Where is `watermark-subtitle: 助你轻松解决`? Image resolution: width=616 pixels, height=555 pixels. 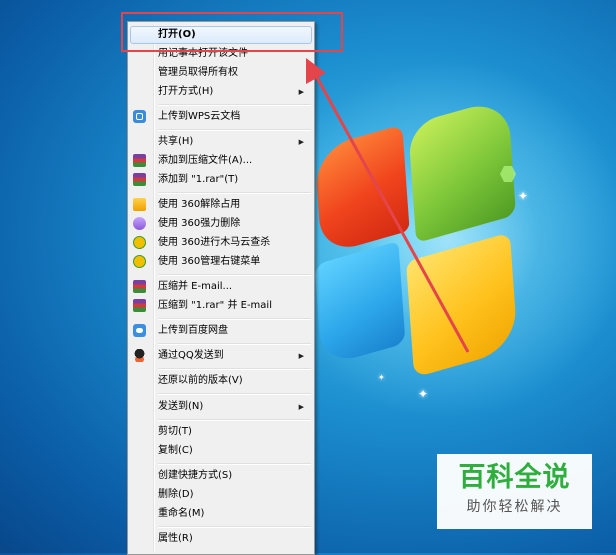 watermark-subtitle: 助你轻松解决 is located at coordinates (514, 507).